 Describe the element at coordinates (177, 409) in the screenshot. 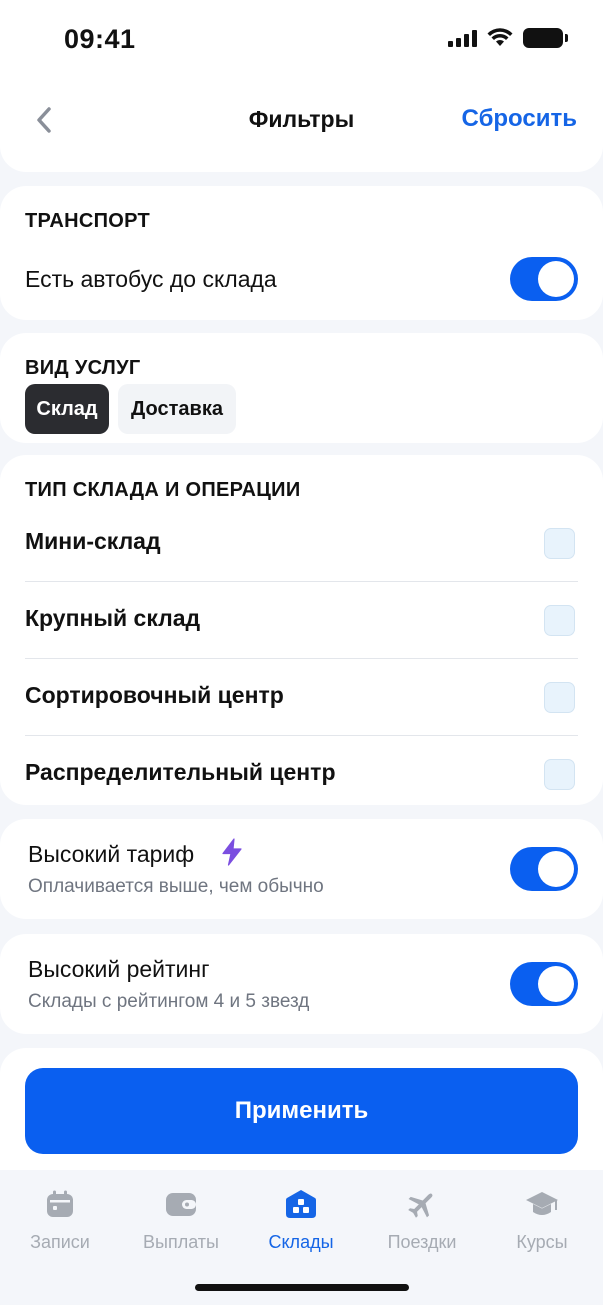

I see `chip-delivery: Доставка` at that location.